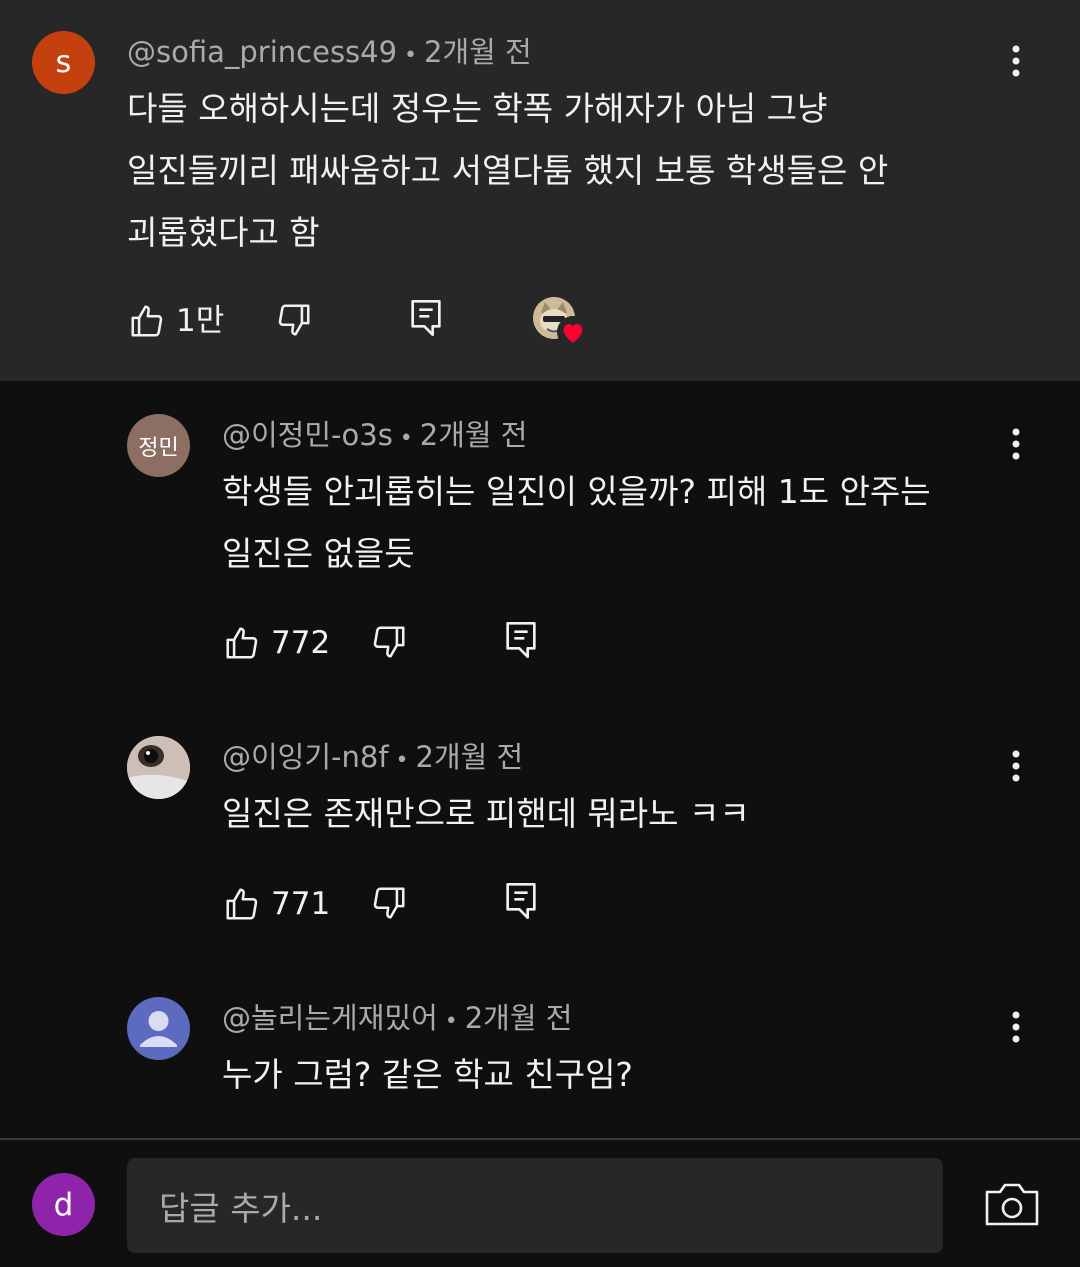 This screenshot has width=1080, height=1267. What do you see at coordinates (576, 522) in the screenshot?
I see `comment-text: 학생들 안괴롭히는 일진이 있을까? 피해 1도 안주는 일진은 없을듯` at bounding box center [576, 522].